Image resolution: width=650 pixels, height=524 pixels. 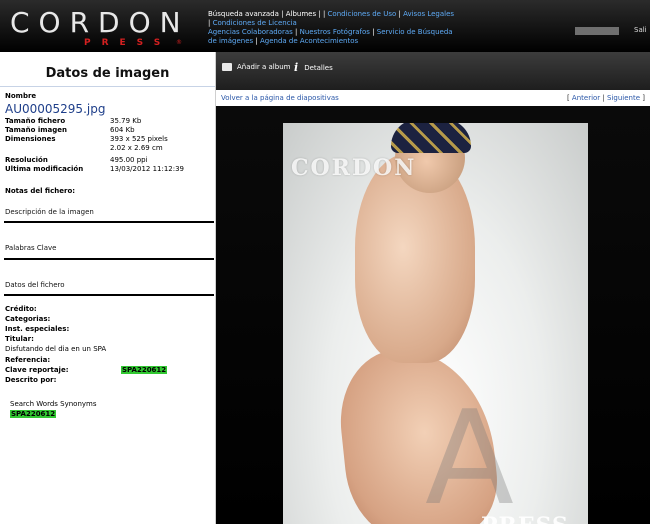 I want to click on nombre-label: Nombre, so click(x=21, y=96).